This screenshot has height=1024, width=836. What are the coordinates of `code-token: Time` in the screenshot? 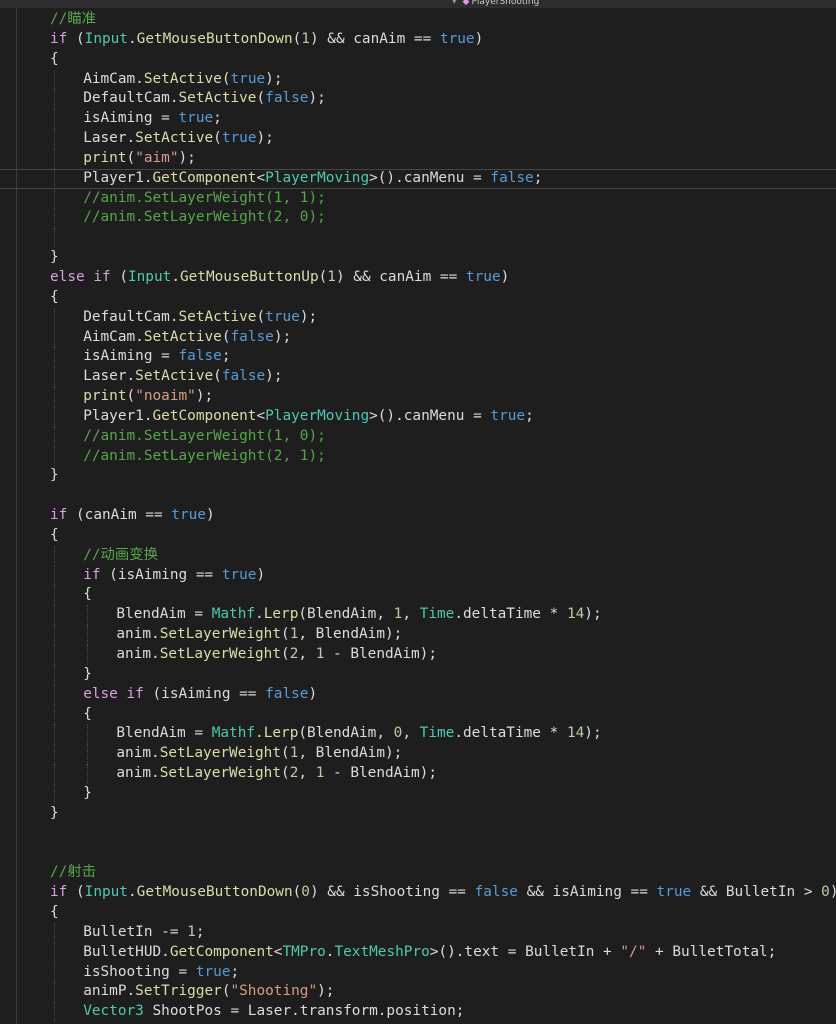 It's located at (437, 733).